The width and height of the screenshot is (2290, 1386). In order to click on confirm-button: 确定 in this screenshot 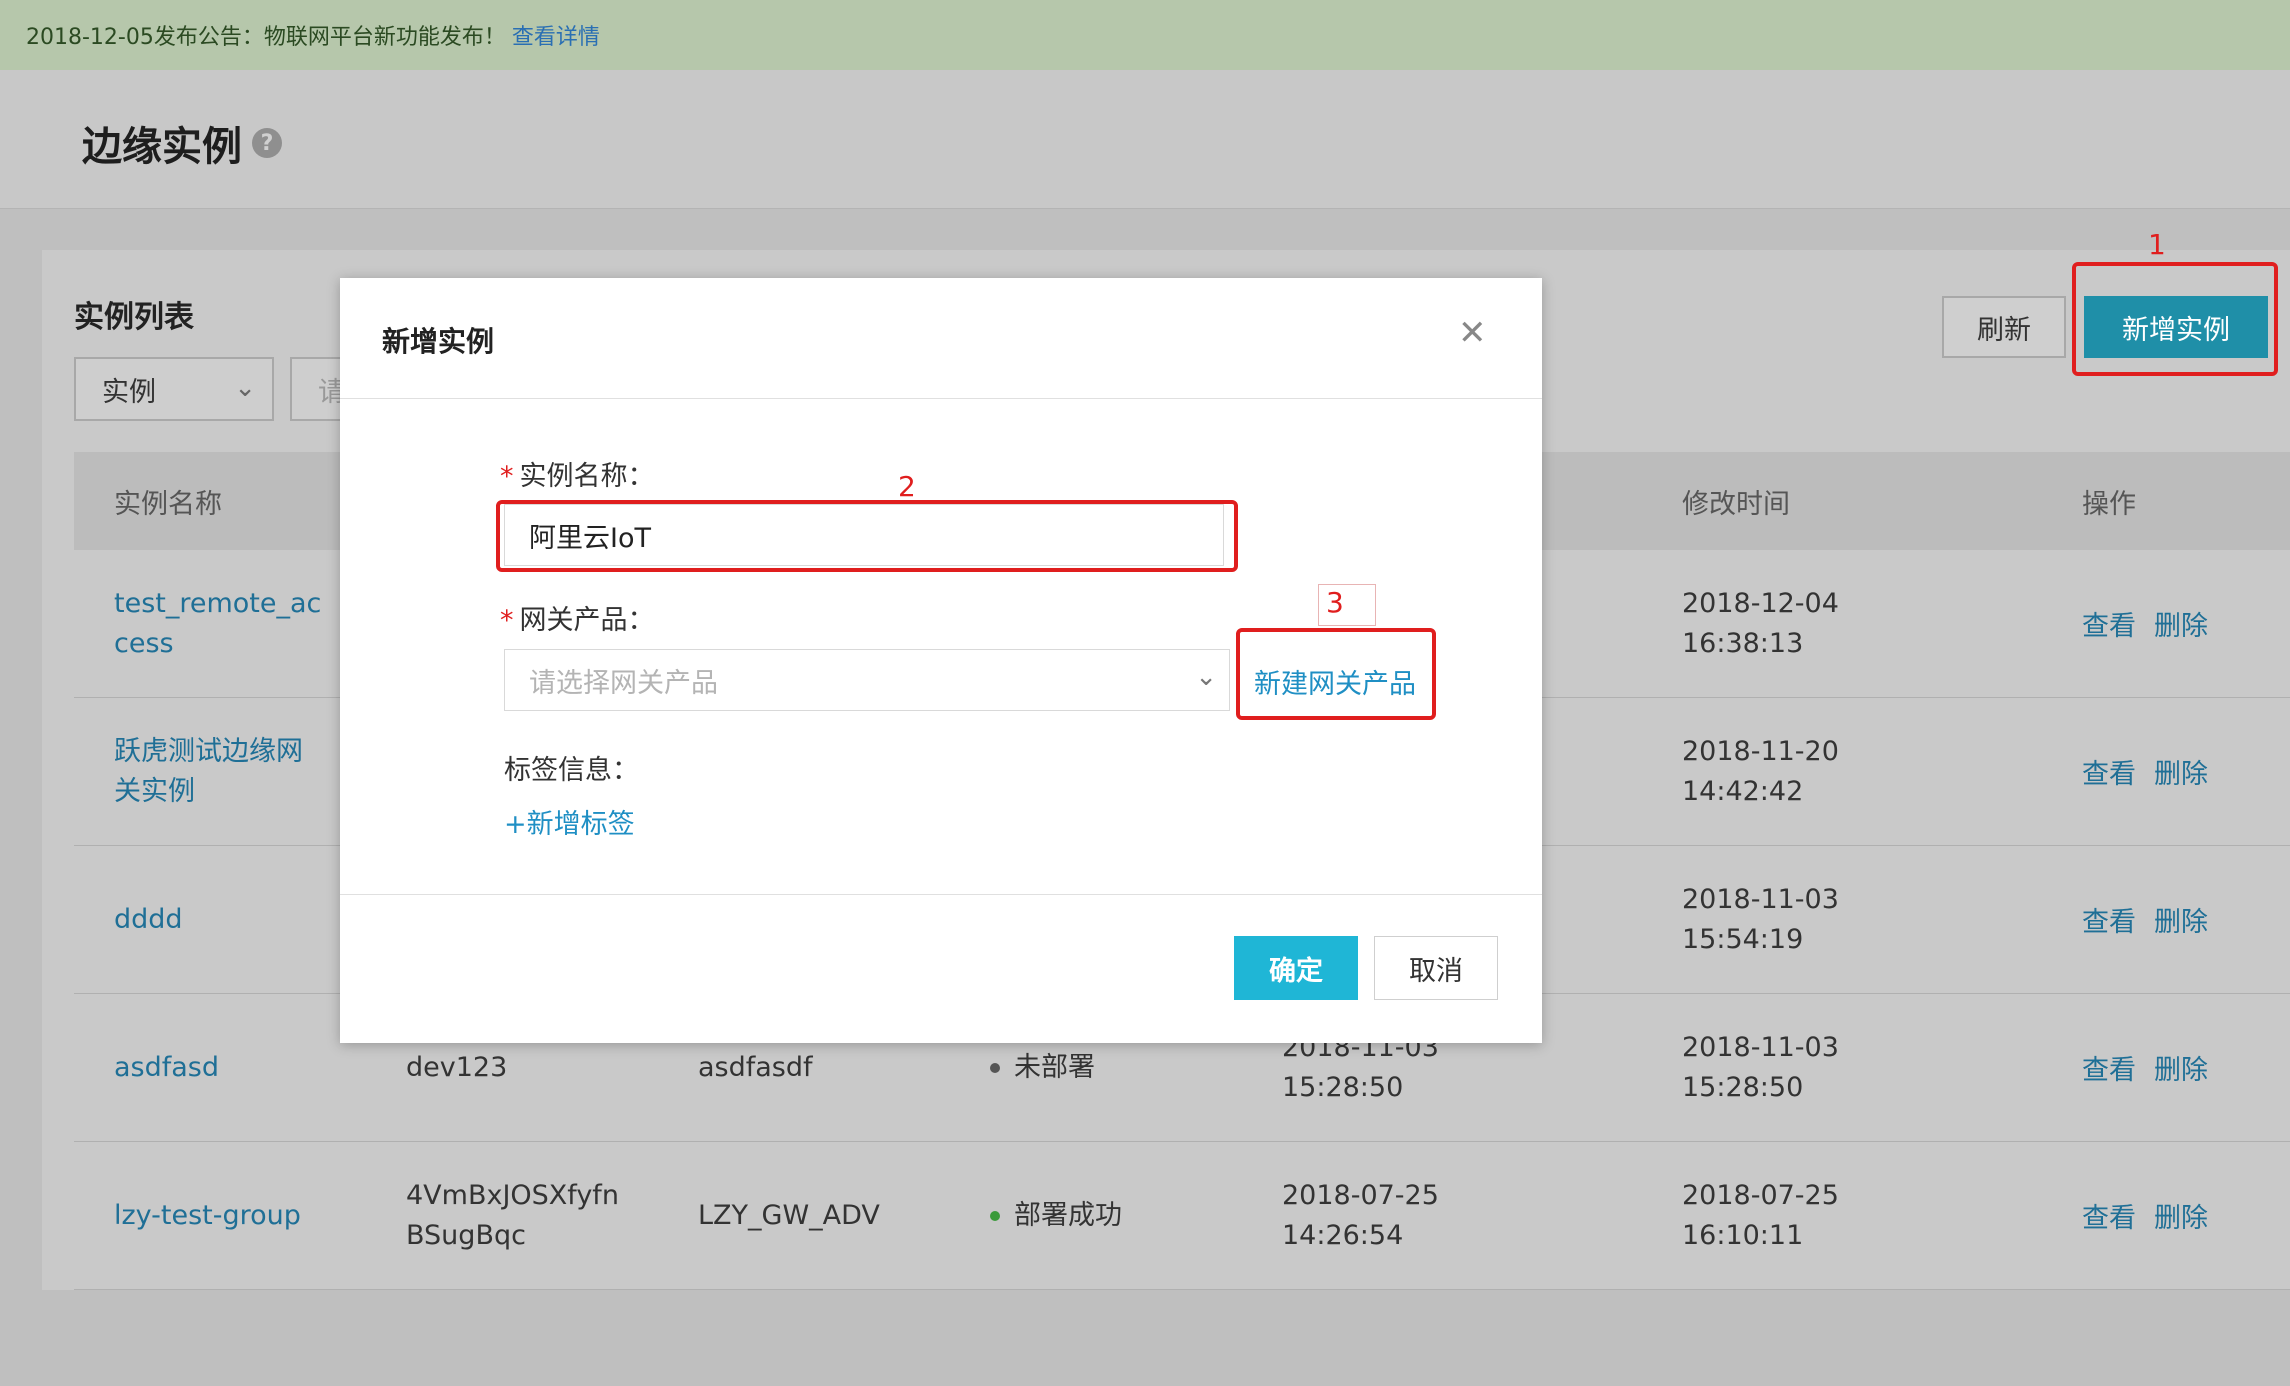, I will do `click(1296, 968)`.